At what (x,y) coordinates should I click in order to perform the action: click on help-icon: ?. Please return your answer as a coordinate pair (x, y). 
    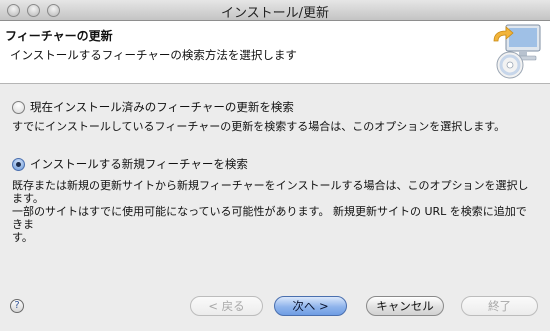
    Looking at the image, I should click on (17, 306).